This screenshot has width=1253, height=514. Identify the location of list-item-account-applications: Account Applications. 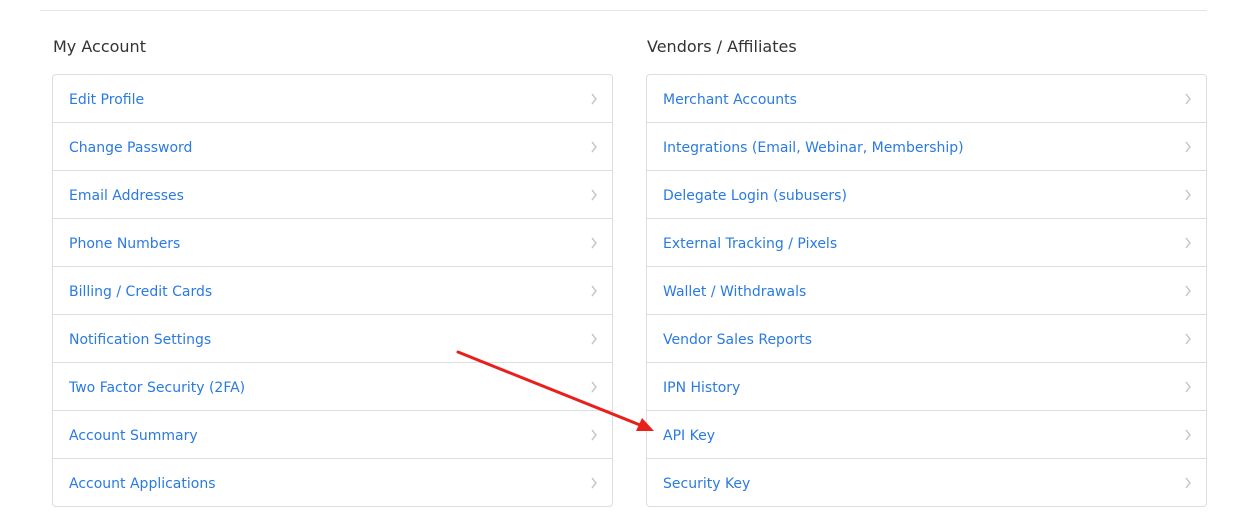
(332, 482).